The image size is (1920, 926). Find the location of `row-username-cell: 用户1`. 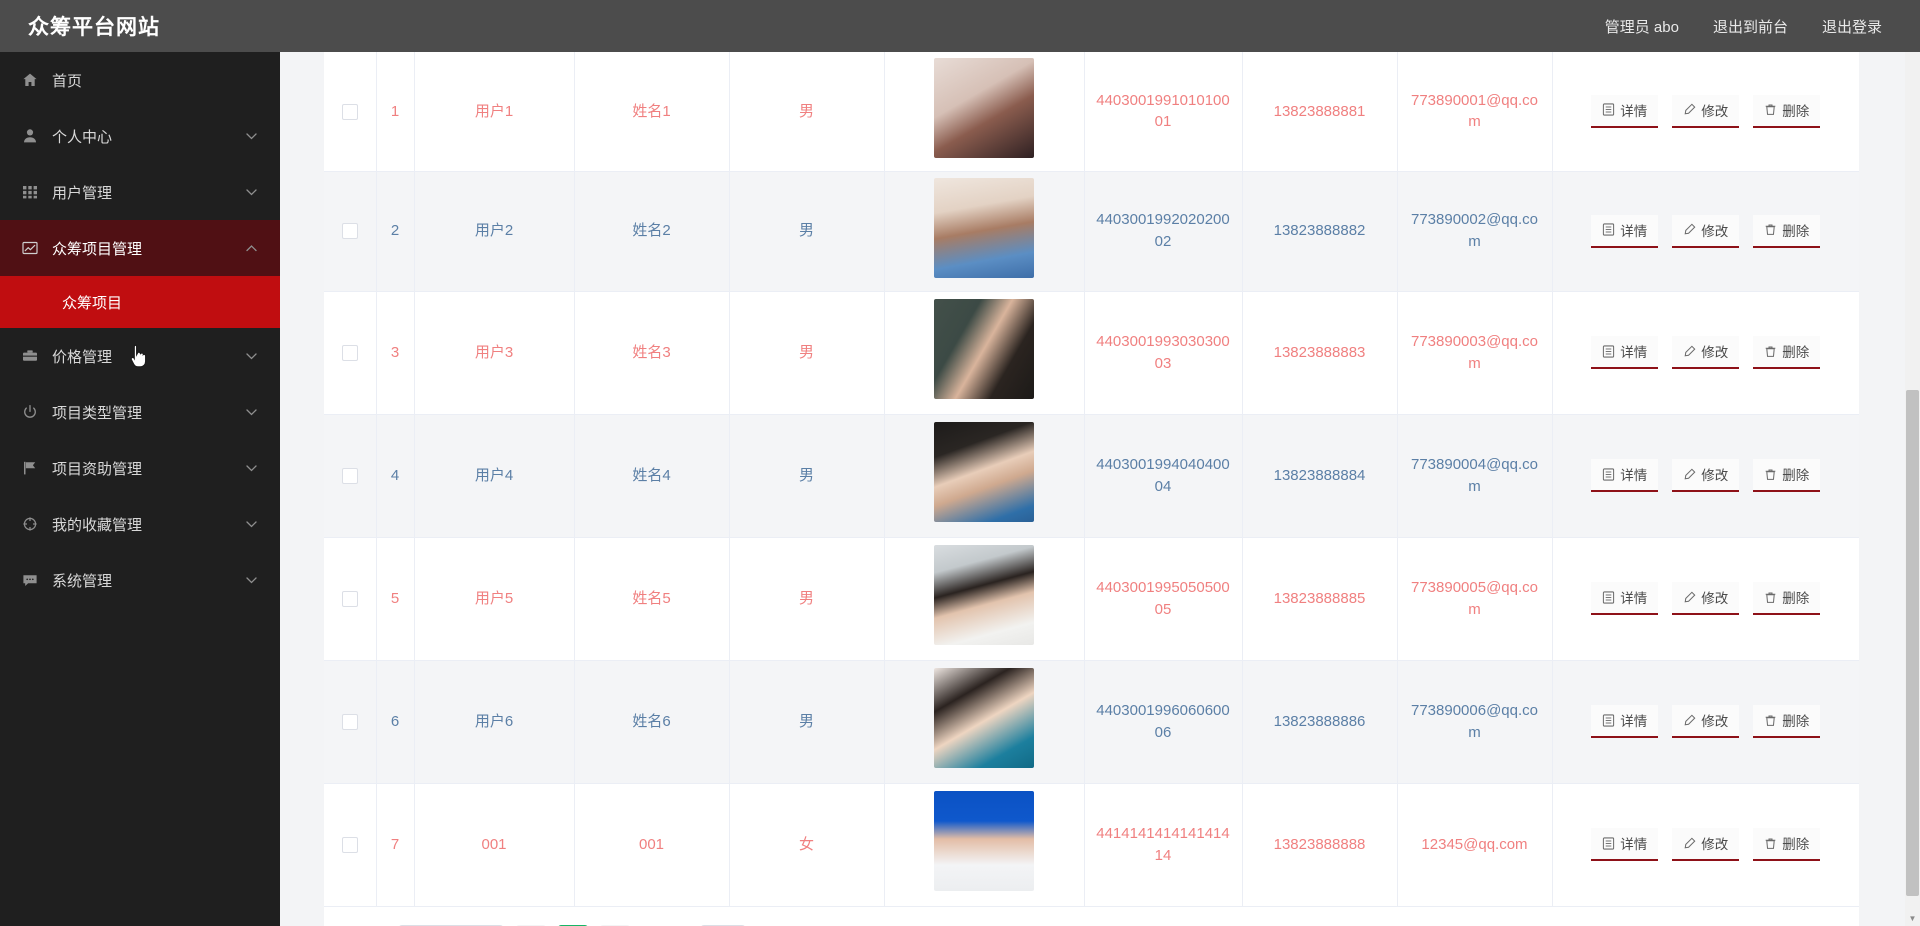

row-username-cell: 用户1 is located at coordinates (494, 112).